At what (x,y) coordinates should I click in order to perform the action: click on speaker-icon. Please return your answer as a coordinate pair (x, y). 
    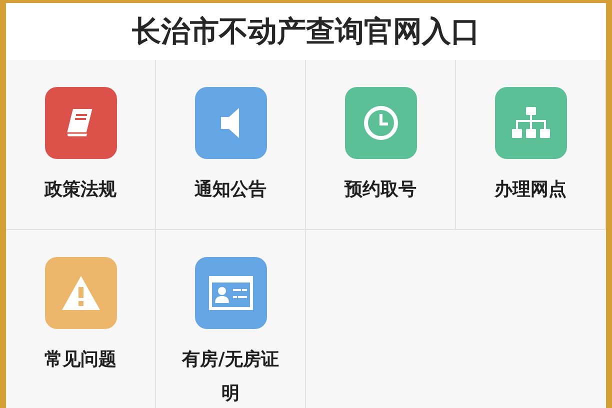
    Looking at the image, I should click on (230, 123).